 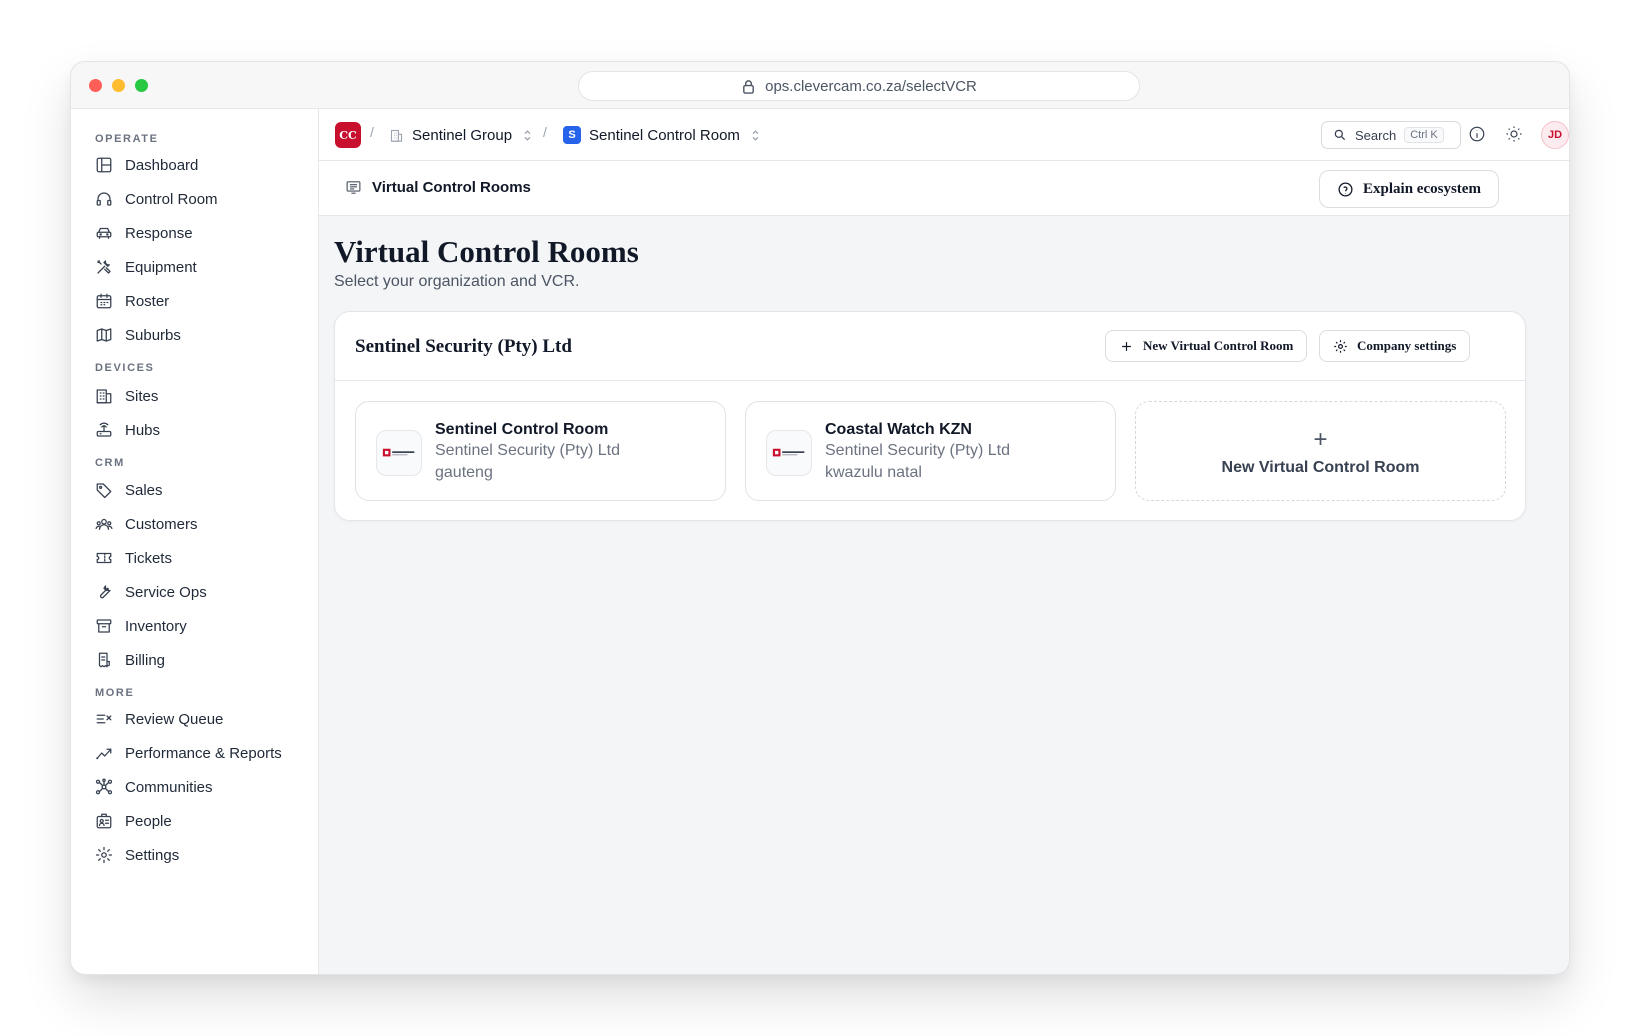 I want to click on sun-icon, so click(x=1514, y=134).